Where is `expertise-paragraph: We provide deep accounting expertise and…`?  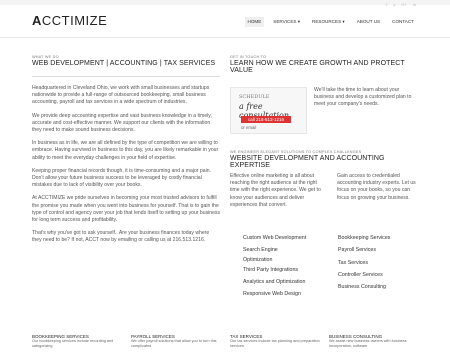 expertise-paragraph: We provide deep accounting expertise and… is located at coordinates (122, 123).